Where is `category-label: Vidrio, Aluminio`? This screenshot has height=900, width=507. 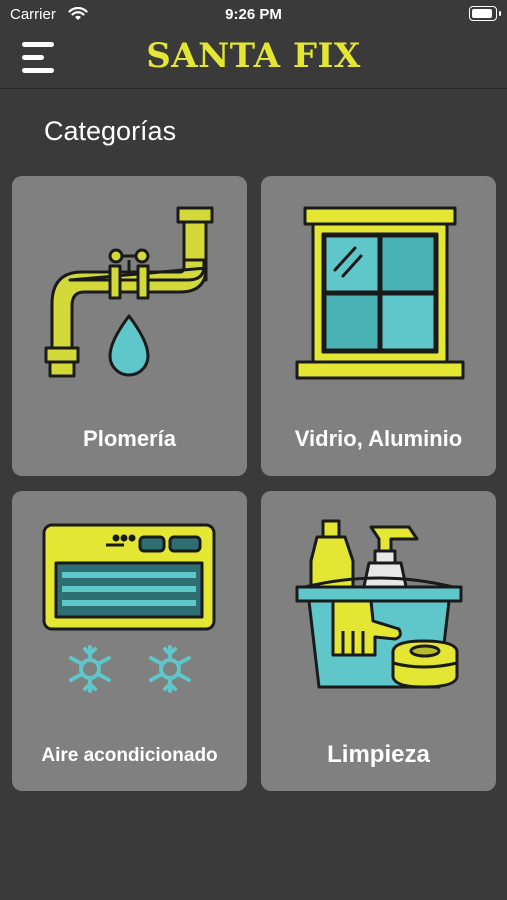 category-label: Vidrio, Aluminio is located at coordinates (378, 438).